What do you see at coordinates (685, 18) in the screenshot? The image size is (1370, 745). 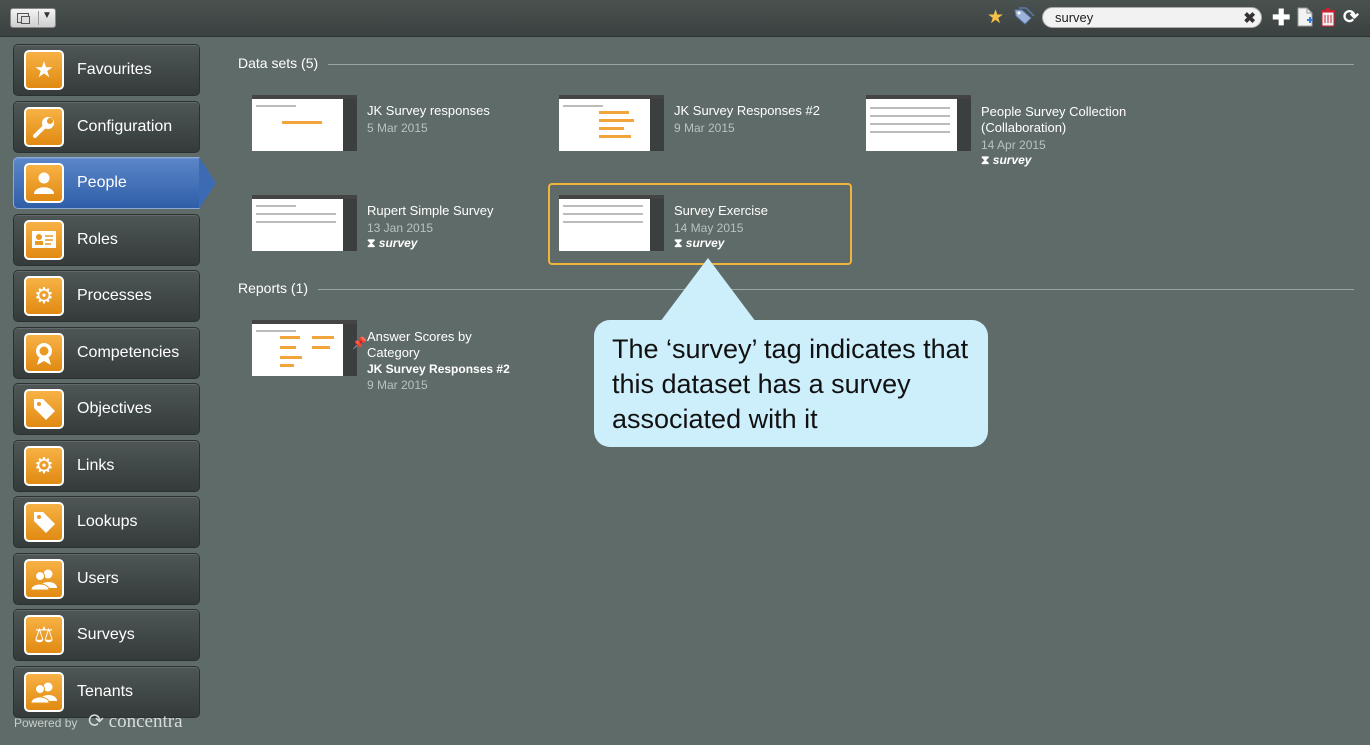 I see `top-toolbar: ▼ ★ ✖ ✚ ⟳` at bounding box center [685, 18].